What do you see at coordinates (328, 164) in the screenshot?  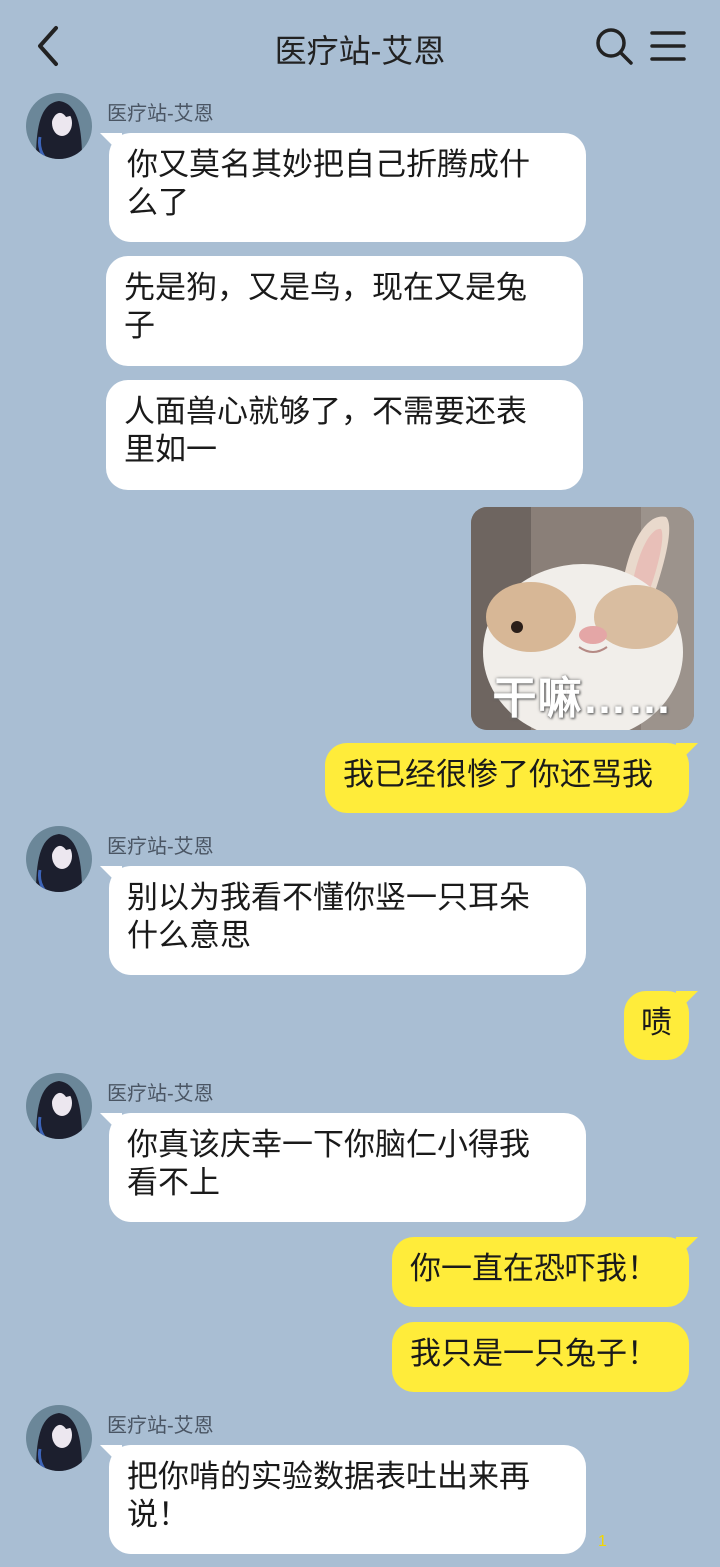 I see `message-line: 你又莫名其妙把自己折腾成什` at bounding box center [328, 164].